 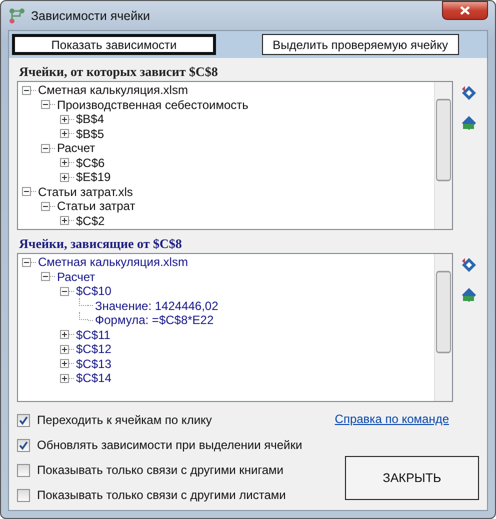 What do you see at coordinates (100, 244) in the screenshot?
I see `section-title: Ячейки, зависящие от $C$8` at bounding box center [100, 244].